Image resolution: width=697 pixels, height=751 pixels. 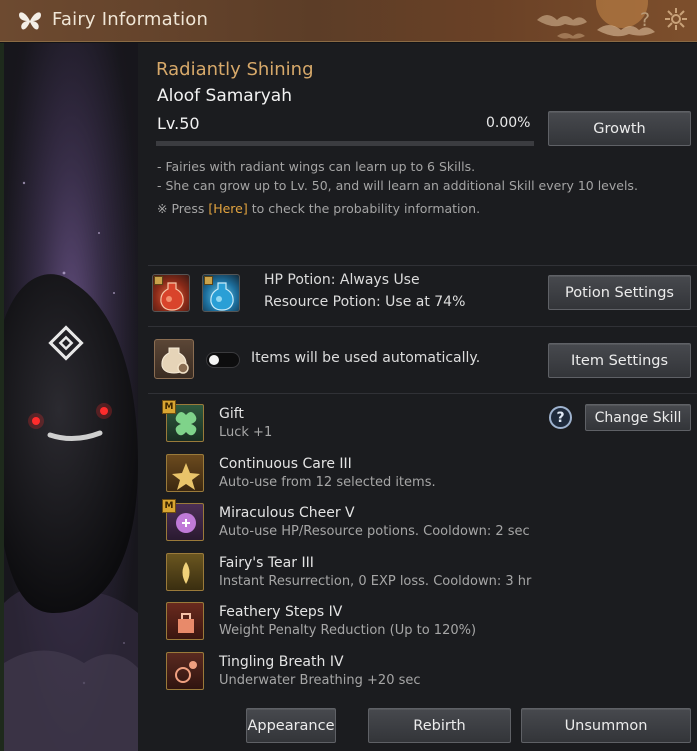 What do you see at coordinates (224, 96) in the screenshot?
I see `fairy-name: Aloof Samaryah` at bounding box center [224, 96].